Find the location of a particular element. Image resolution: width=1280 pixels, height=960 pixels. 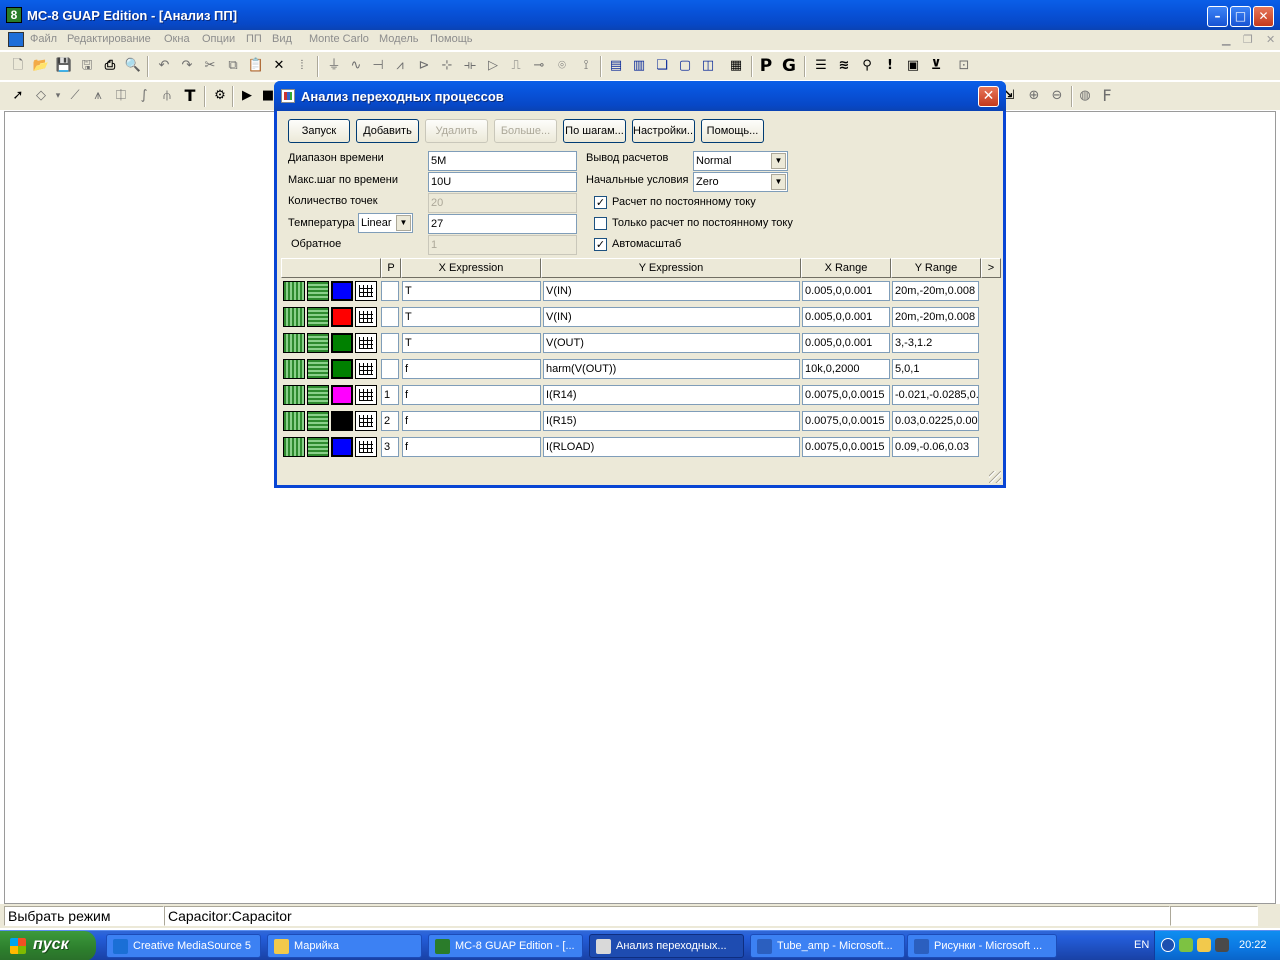

menu-windows: Окна is located at coordinates (177, 39).